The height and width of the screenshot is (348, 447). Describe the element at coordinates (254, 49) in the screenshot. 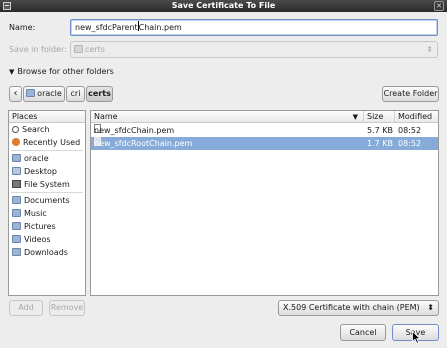

I see `save-in-folder-combo: certs ⬍` at that location.